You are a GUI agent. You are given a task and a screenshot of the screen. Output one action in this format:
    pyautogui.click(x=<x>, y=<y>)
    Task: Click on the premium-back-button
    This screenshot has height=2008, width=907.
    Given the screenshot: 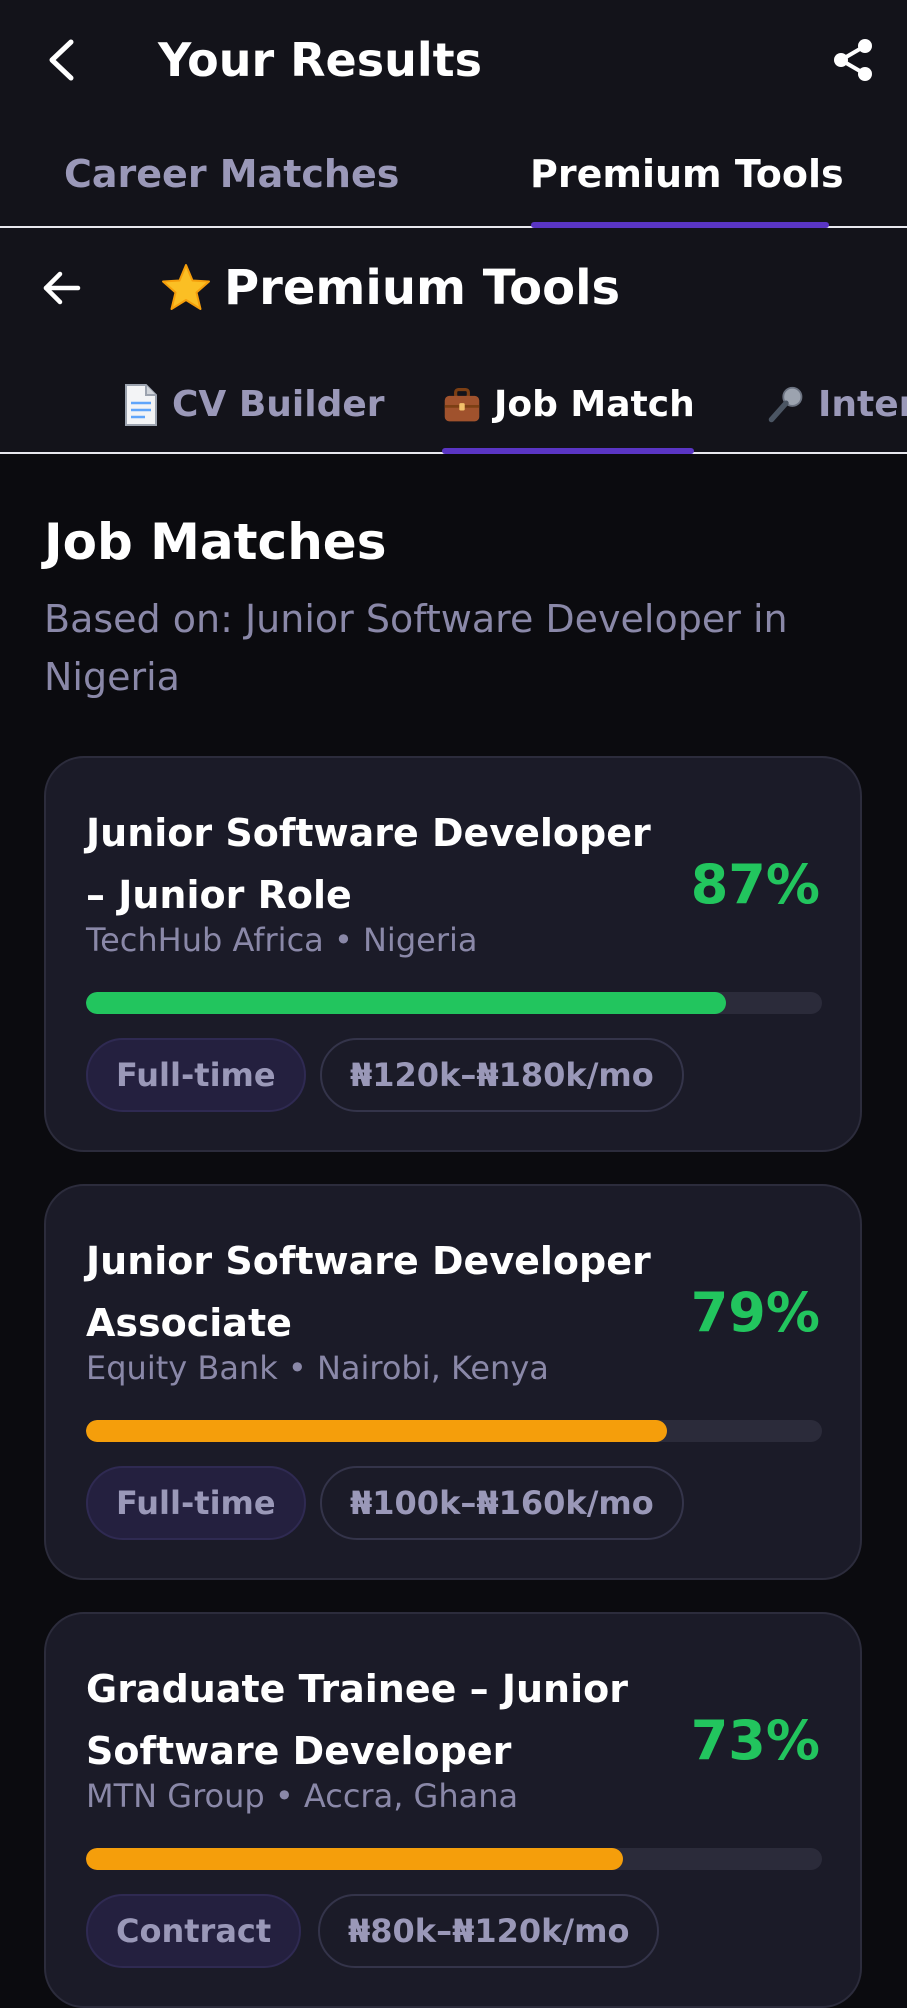 What is the action you would take?
    pyautogui.click(x=62, y=288)
    